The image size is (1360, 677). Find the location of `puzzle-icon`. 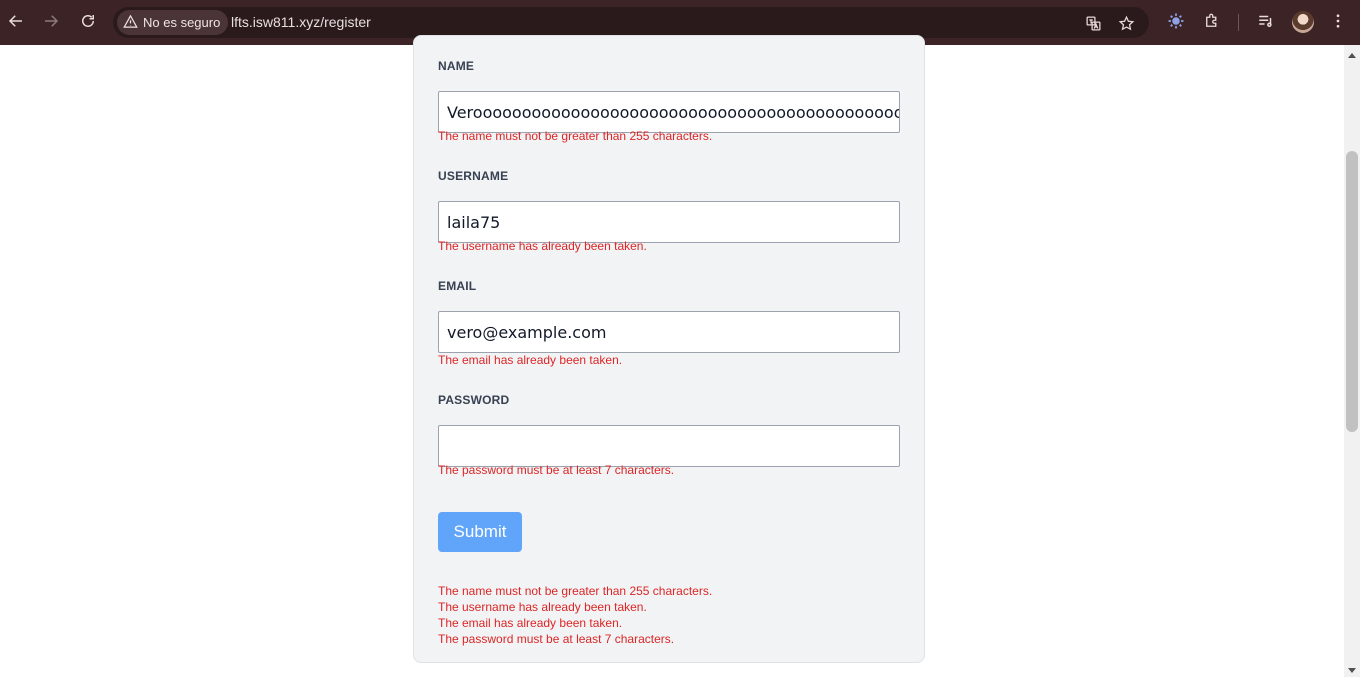

puzzle-icon is located at coordinates (1212, 23).